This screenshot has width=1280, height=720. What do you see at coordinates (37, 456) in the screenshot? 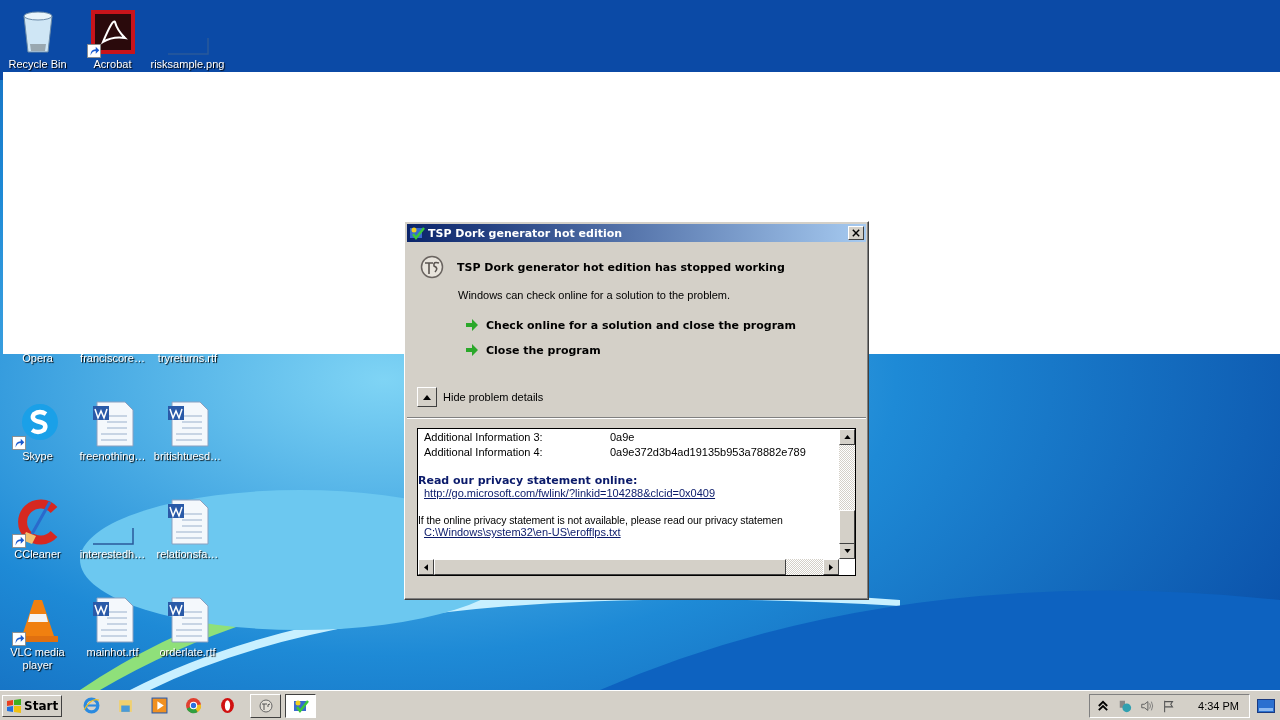
I see `desktop-icon-label: Skype` at bounding box center [37, 456].